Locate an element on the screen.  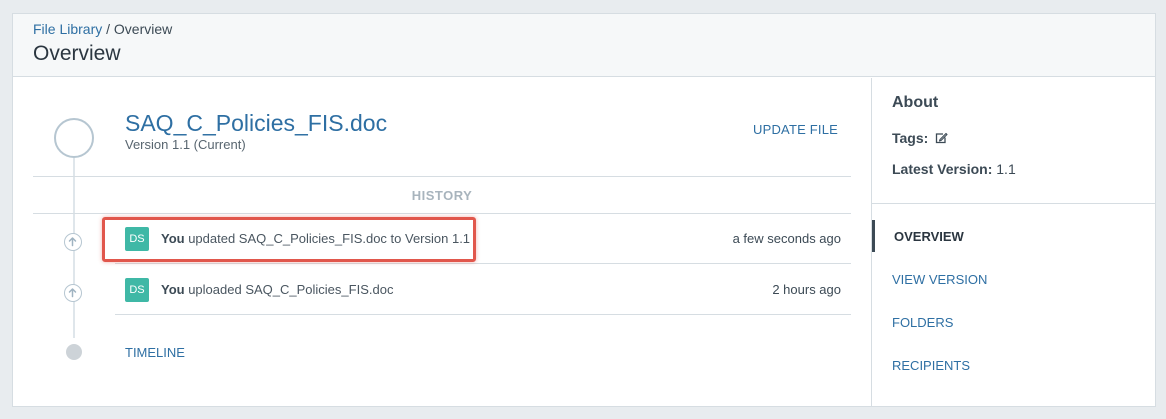
latest-version-row: Latest Version: 1.1 is located at coordinates (954, 169).